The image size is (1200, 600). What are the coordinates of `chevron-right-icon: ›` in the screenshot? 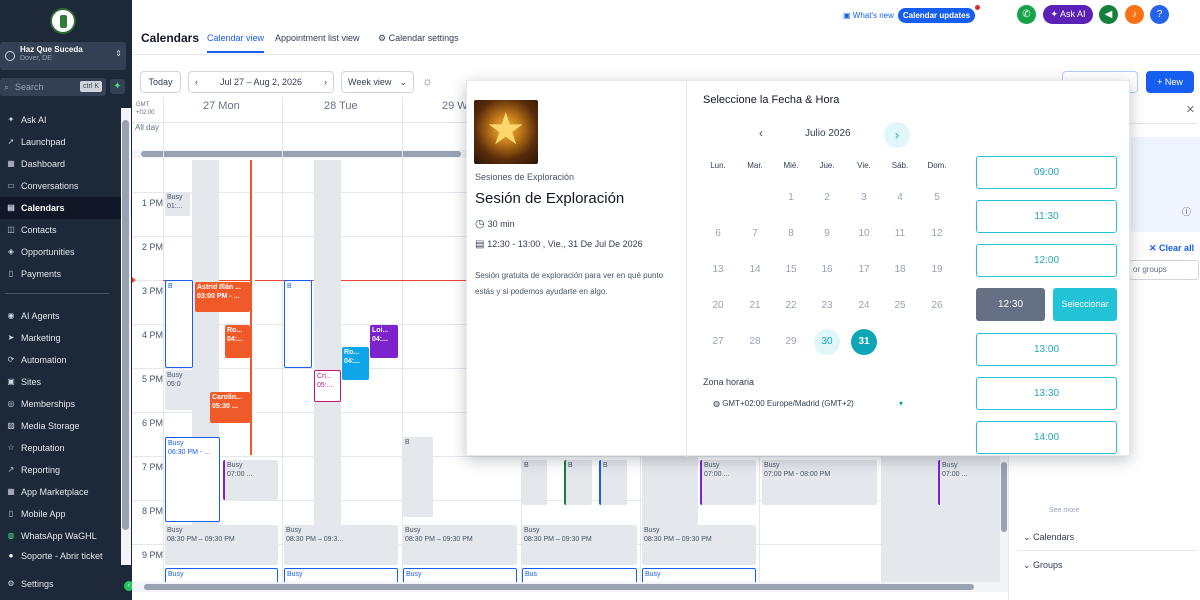 It's located at (325, 82).